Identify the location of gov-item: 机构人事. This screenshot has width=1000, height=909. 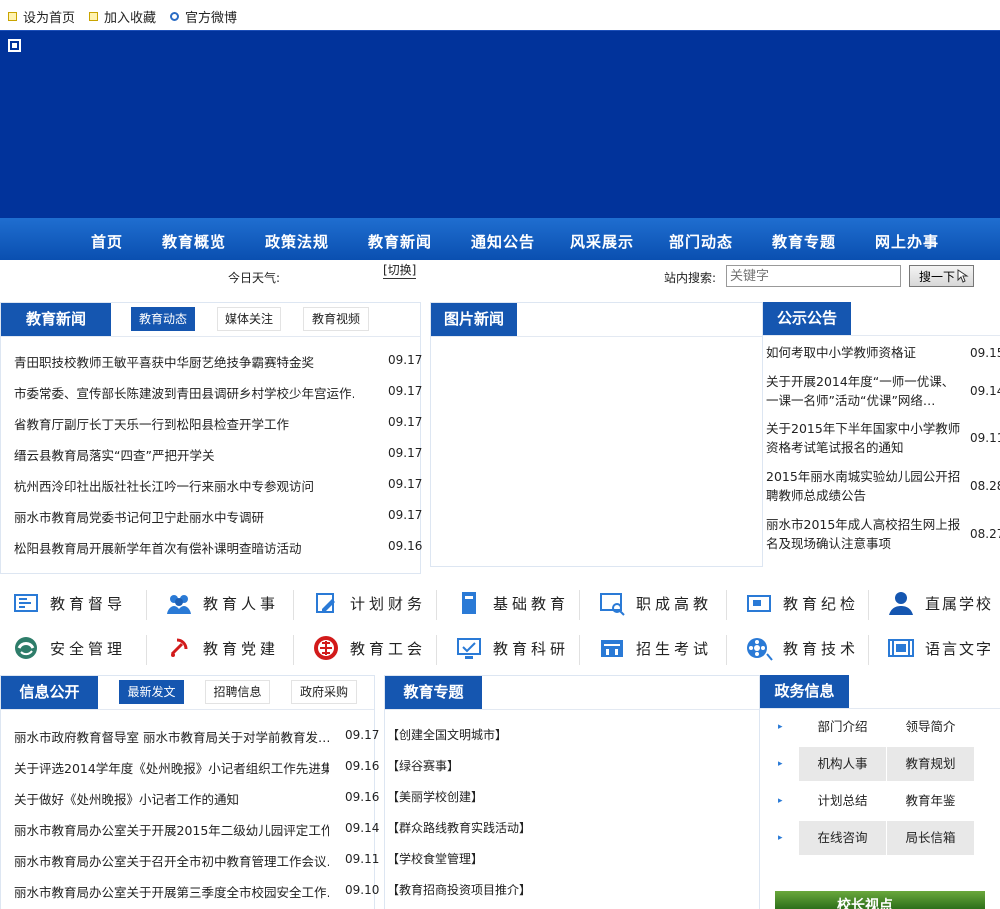
(842, 764).